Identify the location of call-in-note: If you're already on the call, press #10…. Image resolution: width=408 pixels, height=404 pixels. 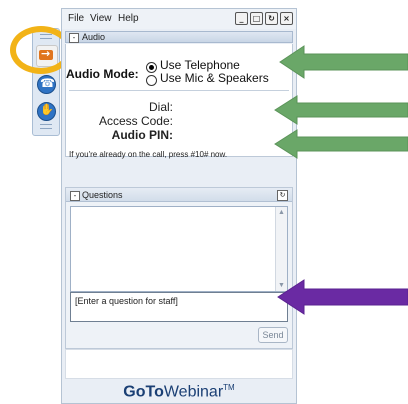
(148, 154).